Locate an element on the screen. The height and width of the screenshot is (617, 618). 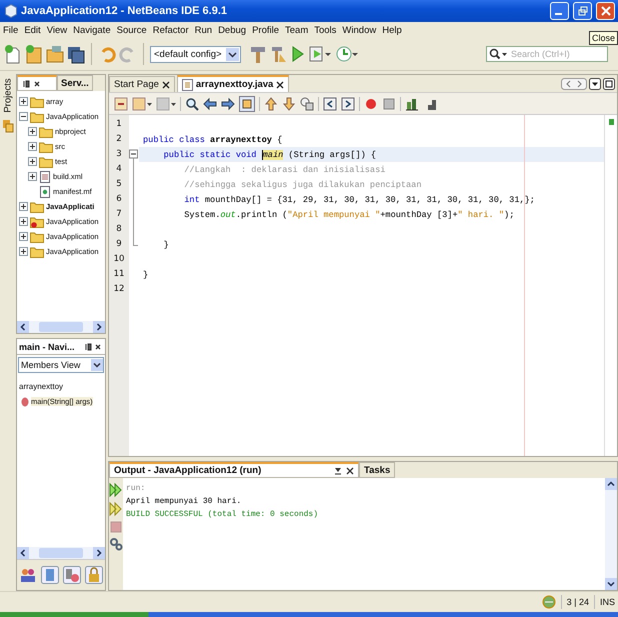
menu-item: File is located at coordinates (10, 30).